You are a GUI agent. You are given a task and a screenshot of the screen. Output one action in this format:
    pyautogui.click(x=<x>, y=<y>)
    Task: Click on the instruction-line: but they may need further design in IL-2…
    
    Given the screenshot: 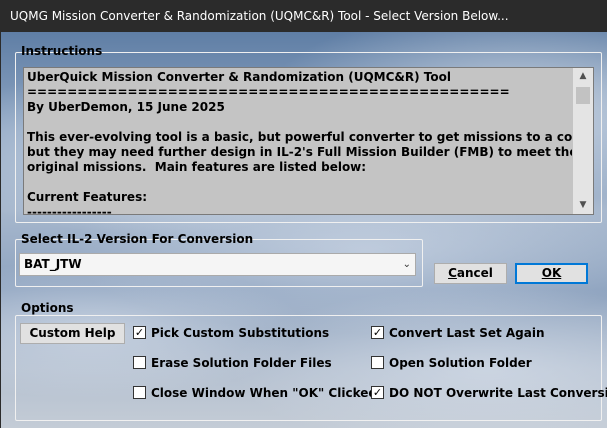 What is the action you would take?
    pyautogui.click(x=299, y=152)
    